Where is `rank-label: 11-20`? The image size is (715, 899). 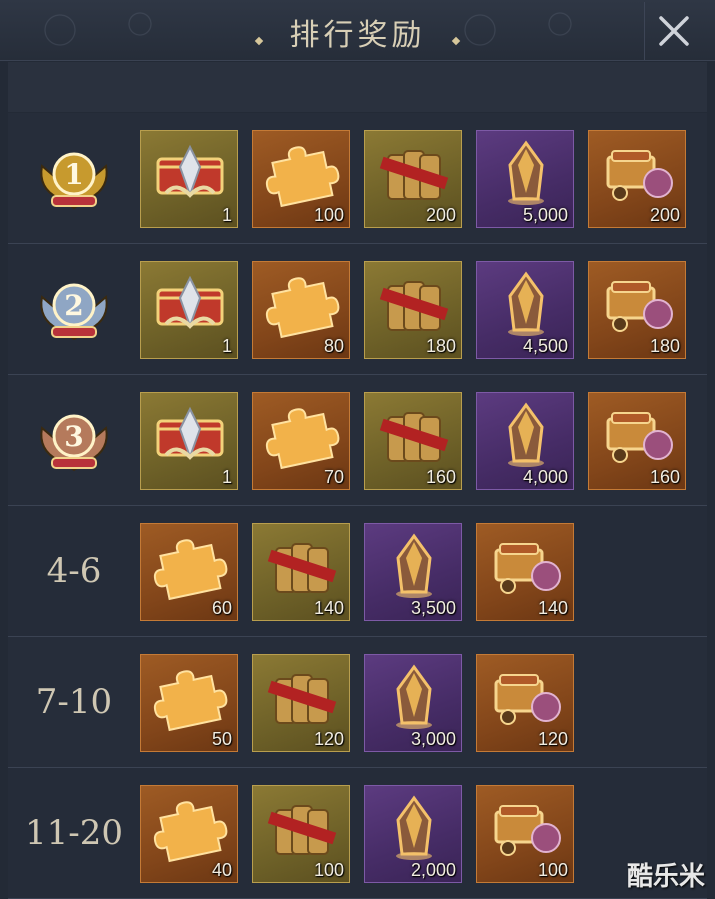 rank-label: 11-20 is located at coordinates (73, 833).